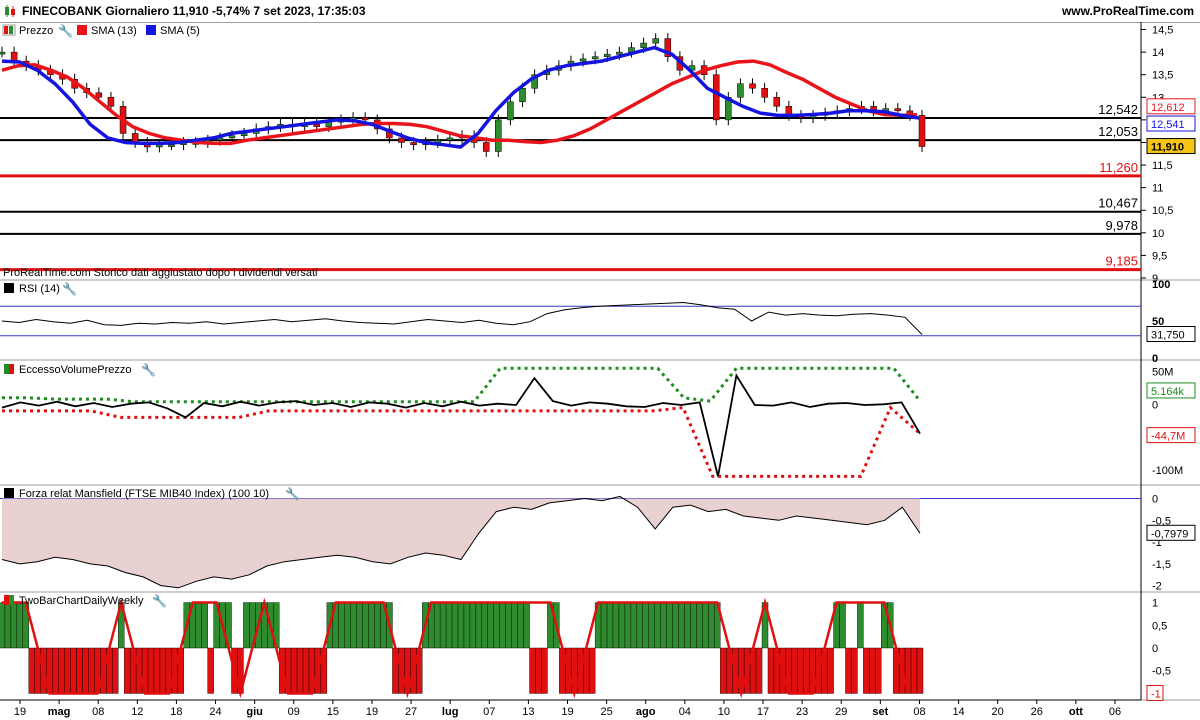 The height and width of the screenshot is (720, 1200). I want to click on legend-sma5-label: SMA (5), so click(180, 31).